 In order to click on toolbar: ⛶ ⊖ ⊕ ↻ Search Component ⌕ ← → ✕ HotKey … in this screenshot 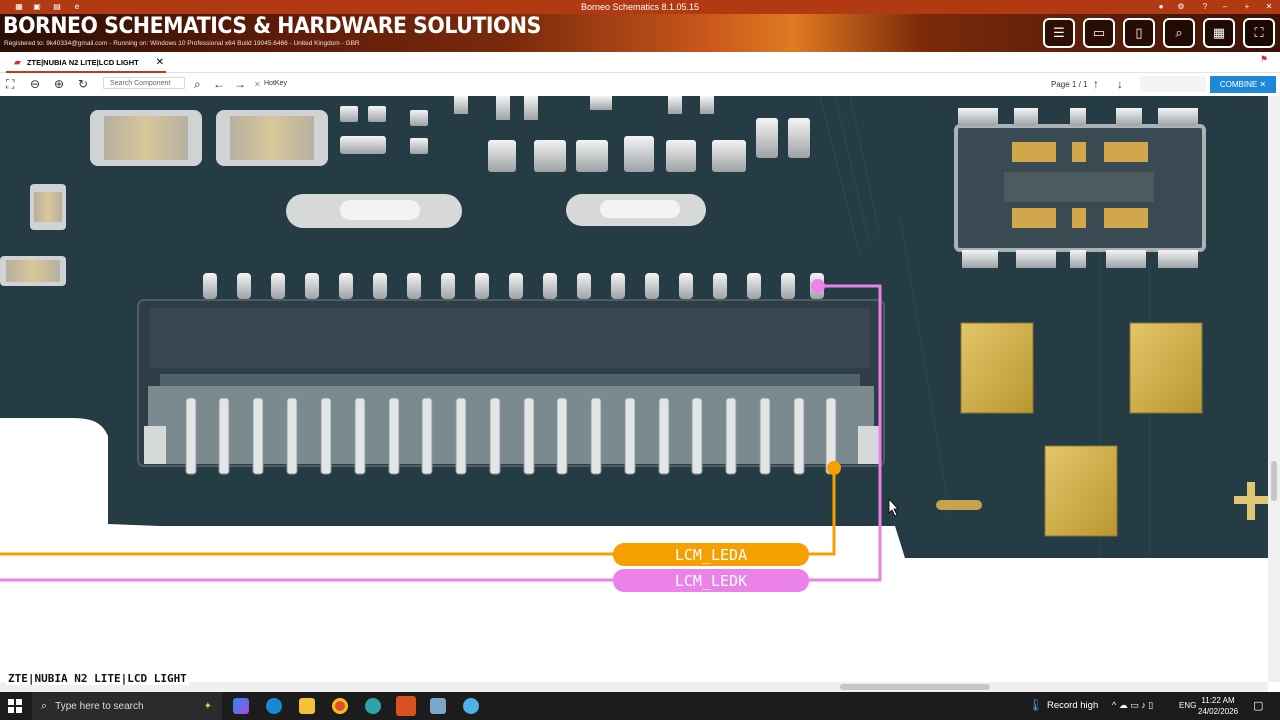, I will do `click(640, 84)`.